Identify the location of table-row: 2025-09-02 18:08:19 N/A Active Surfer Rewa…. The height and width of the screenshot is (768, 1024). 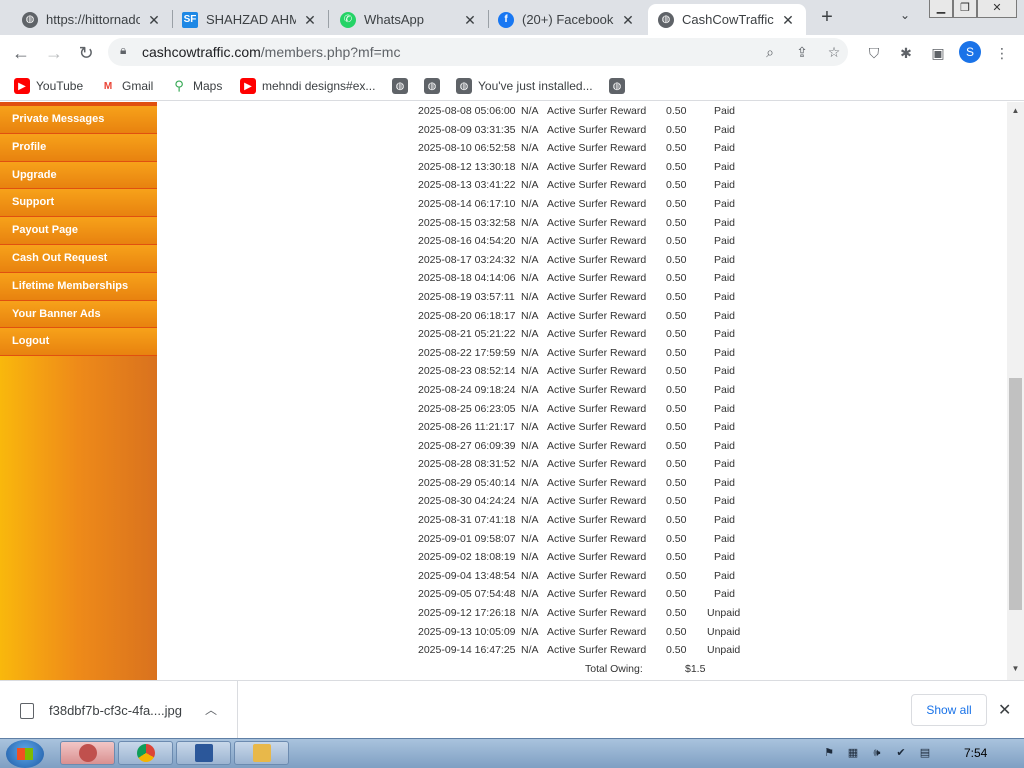
(588, 557).